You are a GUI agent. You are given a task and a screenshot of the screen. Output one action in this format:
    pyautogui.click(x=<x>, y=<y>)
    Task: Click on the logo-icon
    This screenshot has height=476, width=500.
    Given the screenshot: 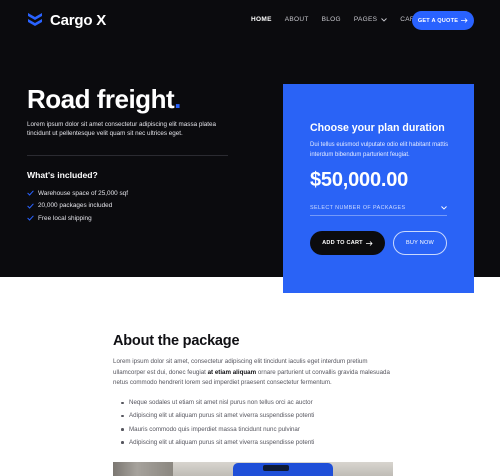 What is the action you would take?
    pyautogui.click(x=35, y=19)
    